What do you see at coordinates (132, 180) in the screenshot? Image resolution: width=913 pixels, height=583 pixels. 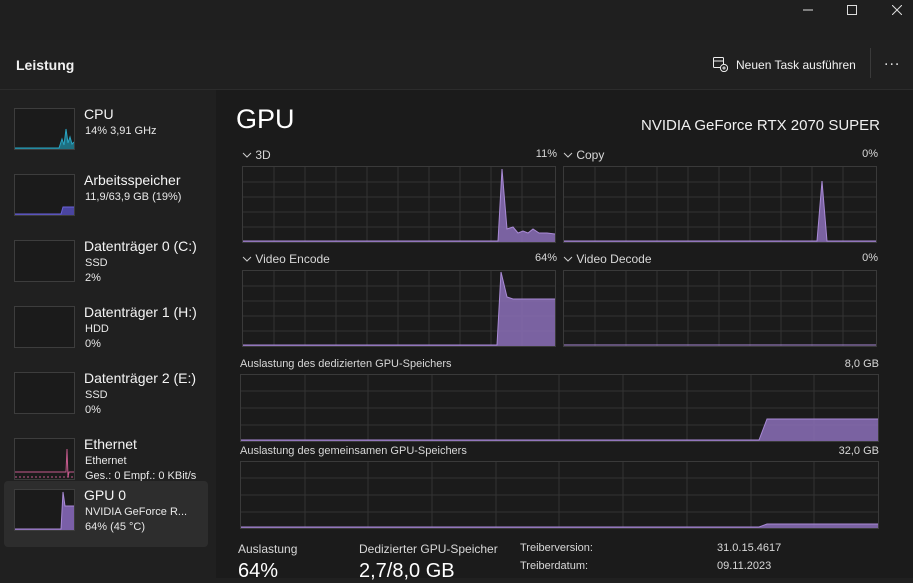 I see `sidebar-item-name: Arbeitsspeicher` at bounding box center [132, 180].